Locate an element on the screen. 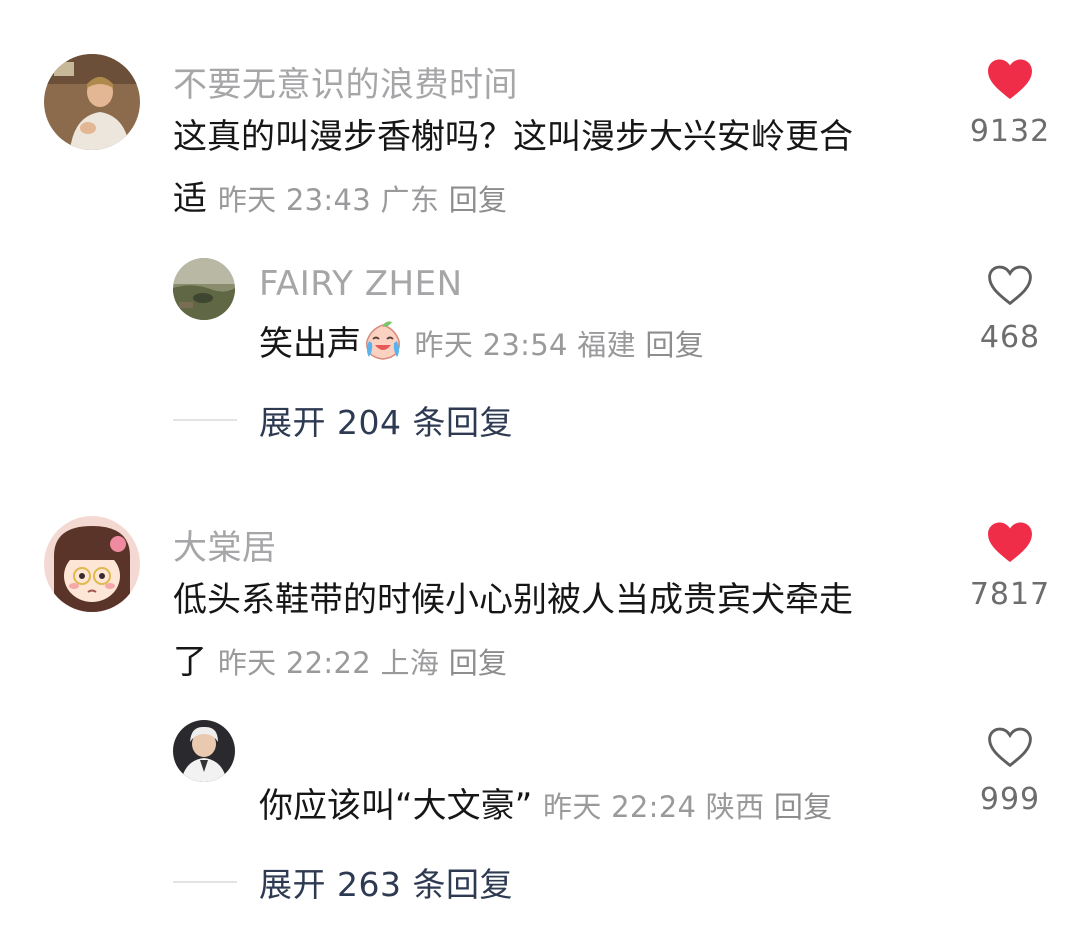 The width and height of the screenshot is (1080, 935). reply-location: 陕西 is located at coordinates (735, 807).